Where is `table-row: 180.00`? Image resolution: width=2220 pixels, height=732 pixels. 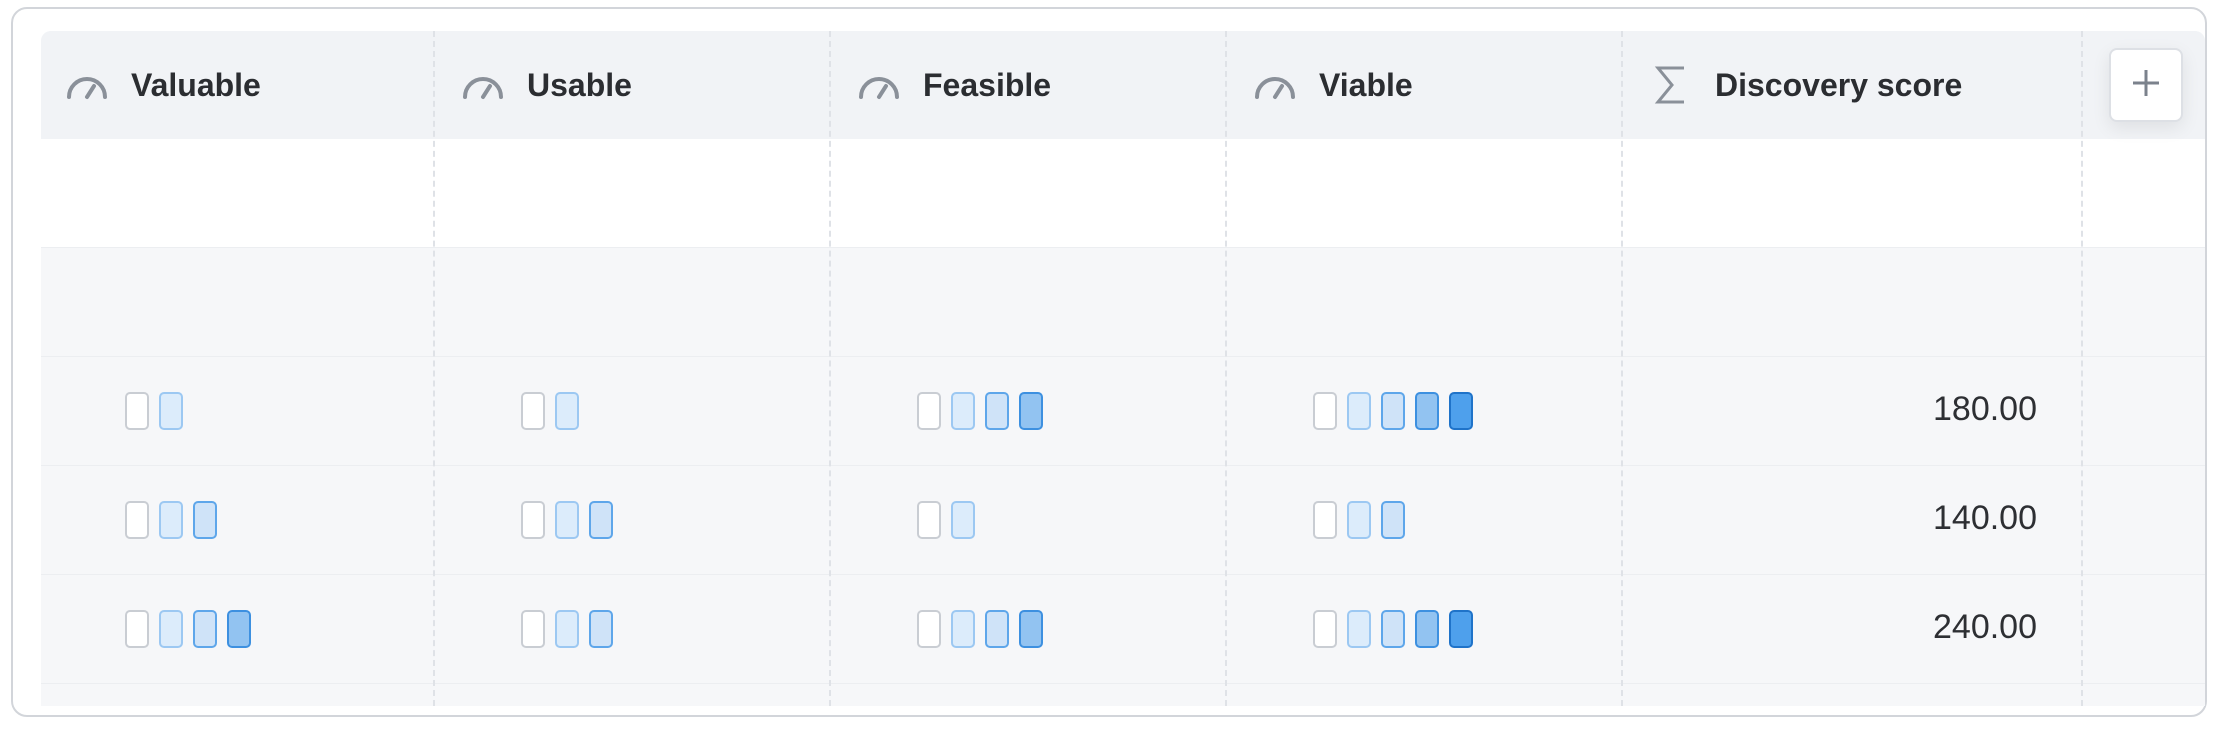
table-row: 180.00 is located at coordinates (1123, 411).